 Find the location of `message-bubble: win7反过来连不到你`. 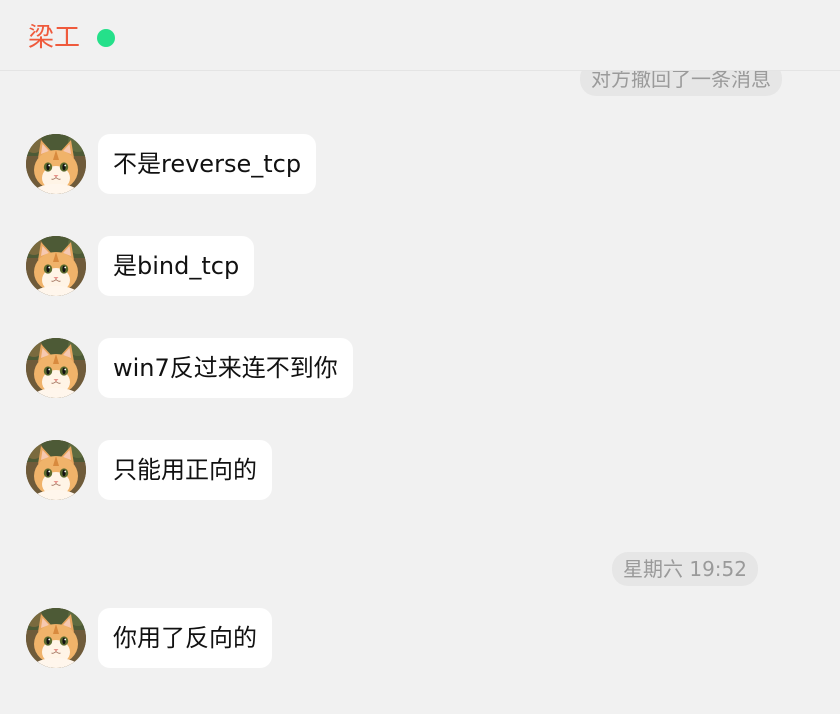

message-bubble: win7反过来连不到你 is located at coordinates (225, 368).